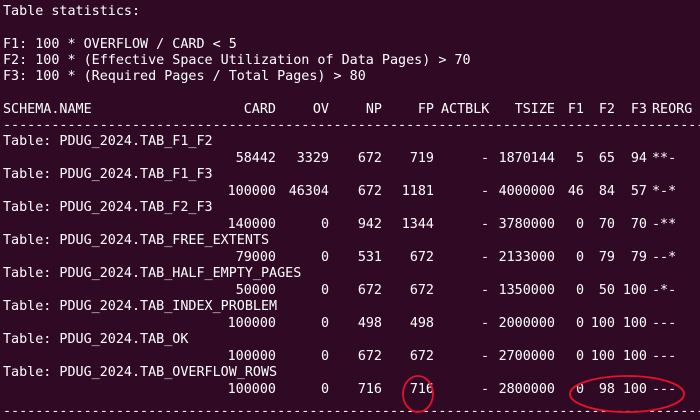  I want to click on tsize-value: 2700000, so click(526, 356).